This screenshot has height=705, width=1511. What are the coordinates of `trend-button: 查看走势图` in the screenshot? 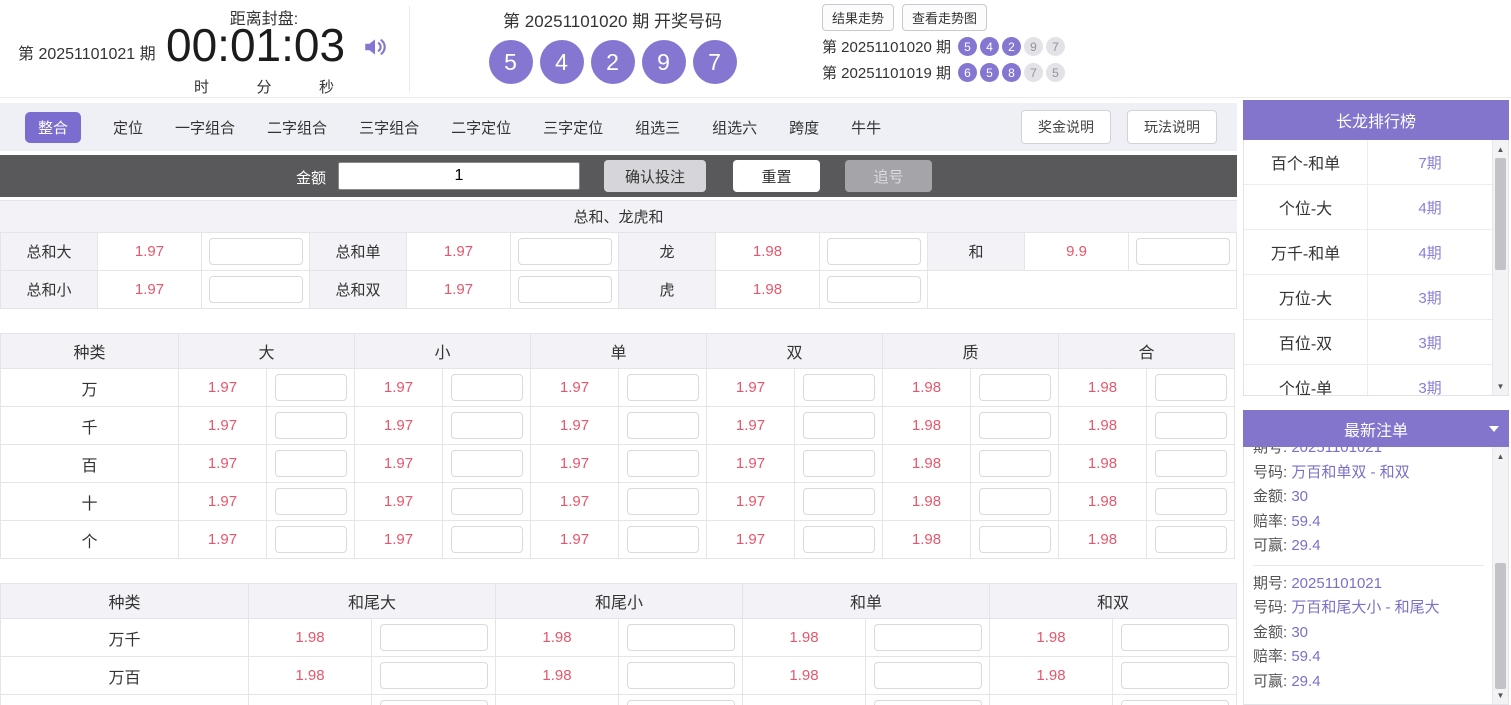 It's located at (945, 17).